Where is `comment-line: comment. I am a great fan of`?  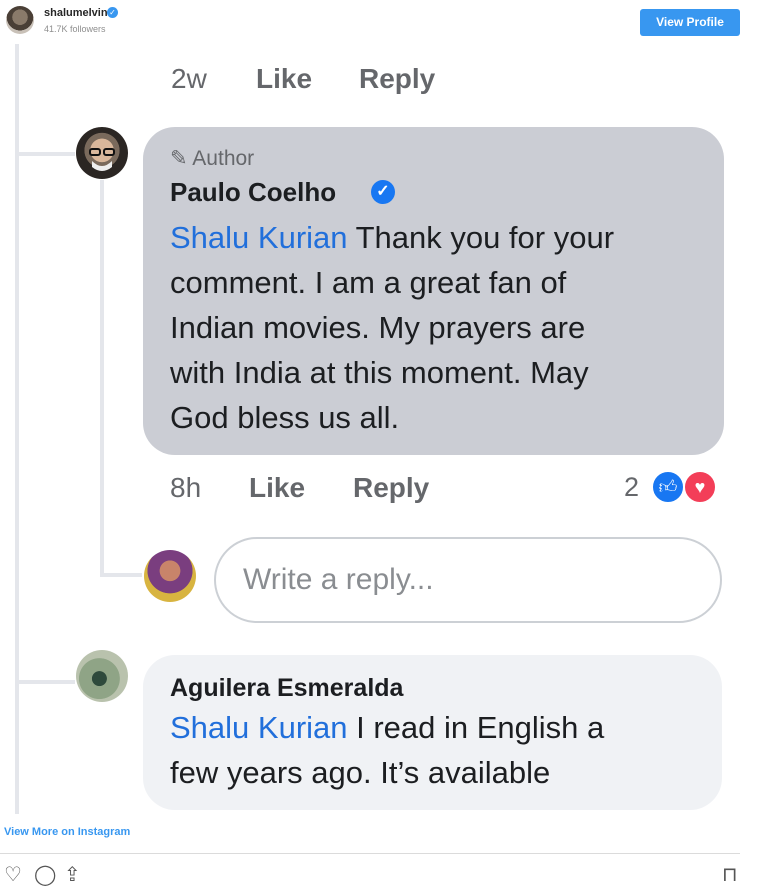 comment-line: comment. I am a great fan of is located at coordinates (368, 282).